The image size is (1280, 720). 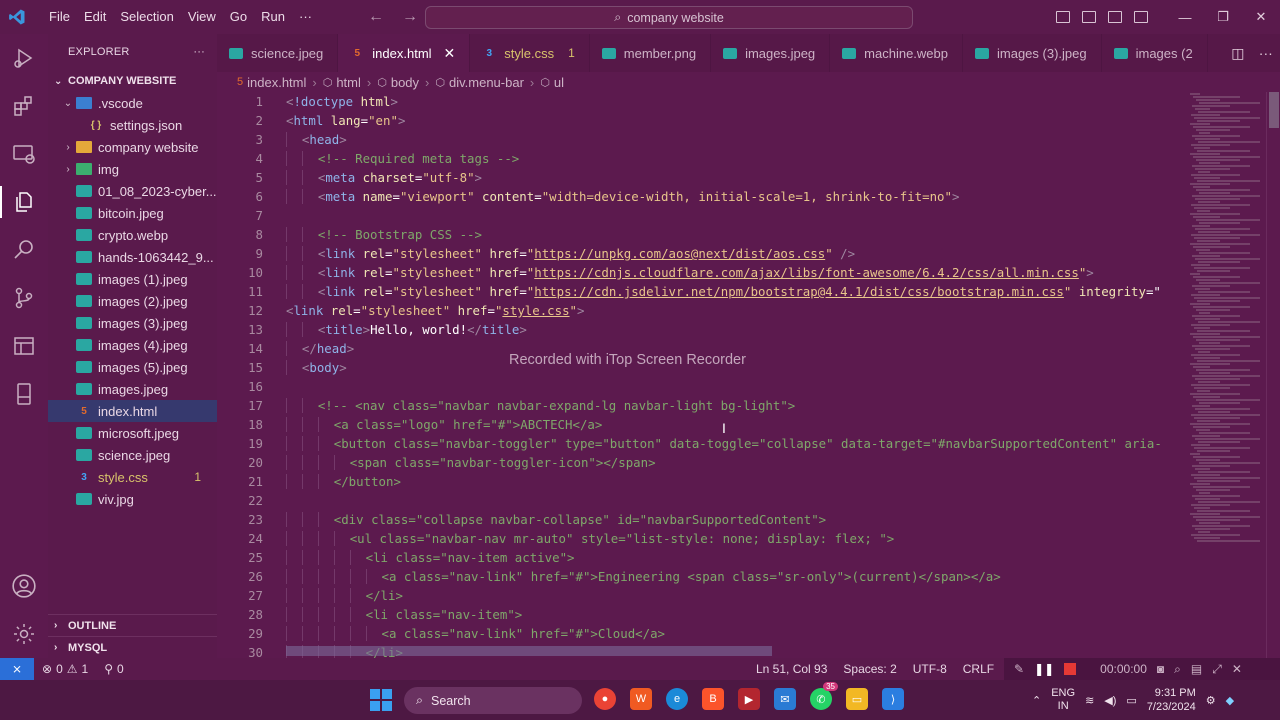 I want to click on pause-icon: ❚❚, so click(x=1044, y=669).